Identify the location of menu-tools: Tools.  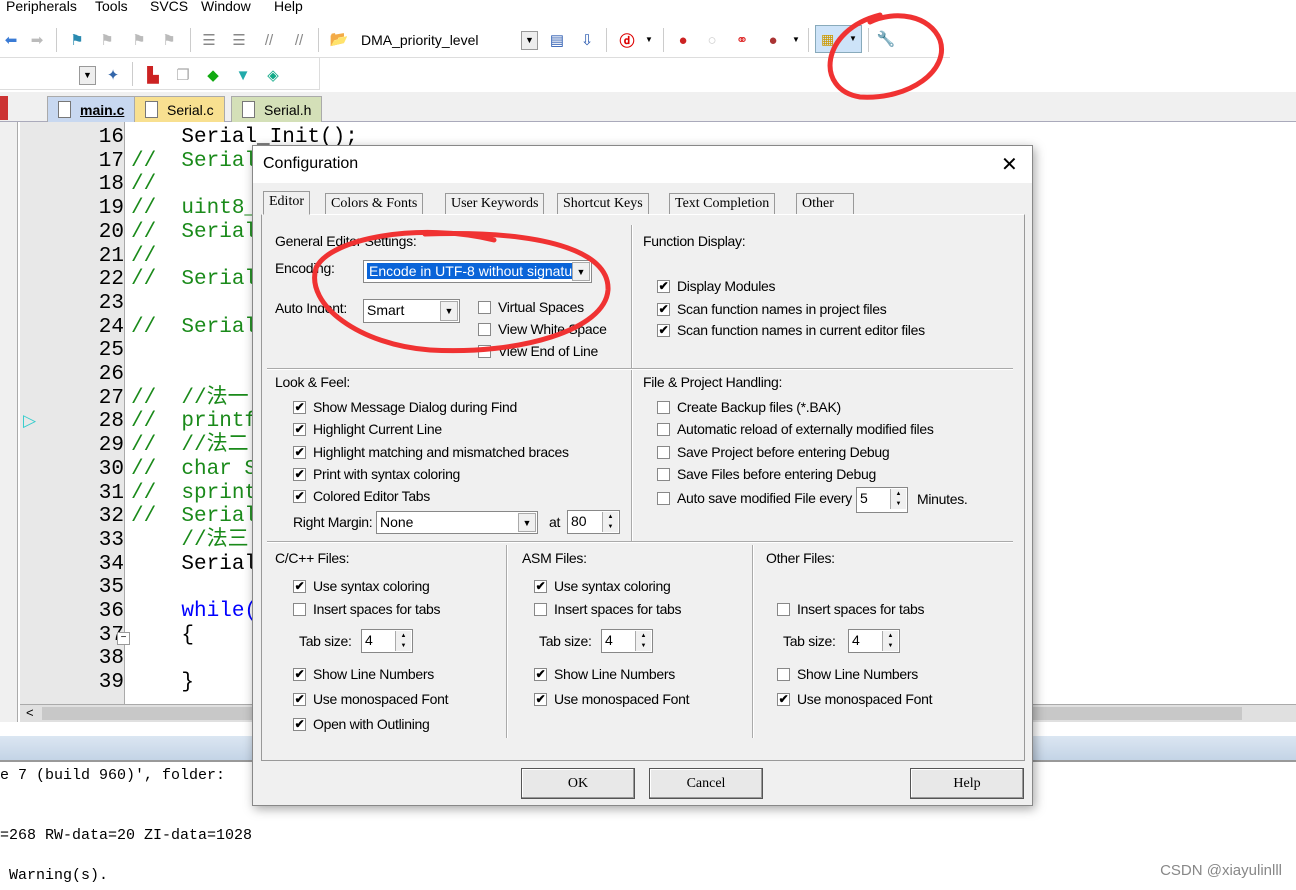
(111, 7).